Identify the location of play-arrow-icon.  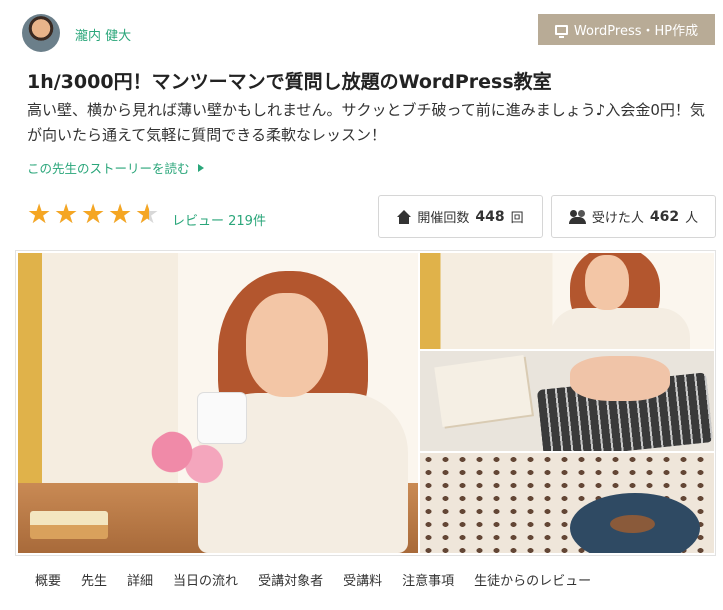
(200, 168).